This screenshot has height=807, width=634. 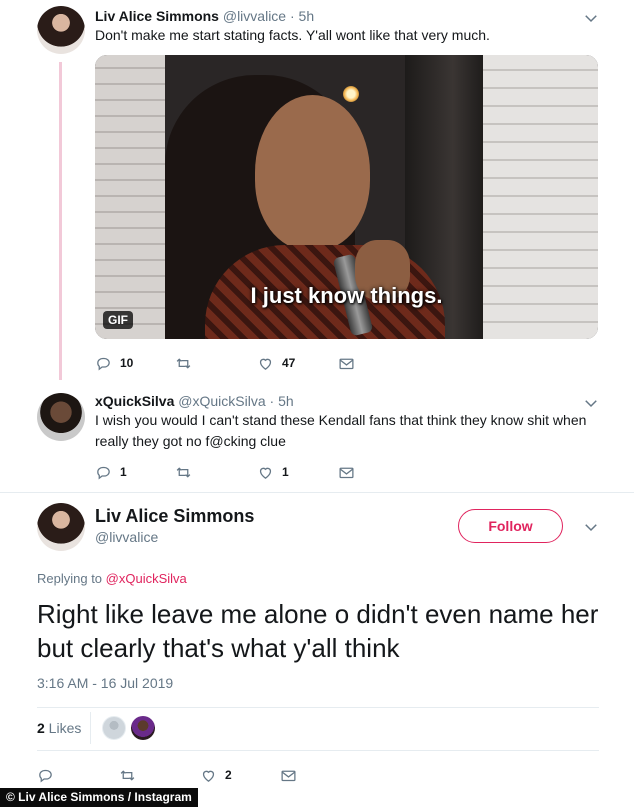 What do you see at coordinates (346, 295) in the screenshot?
I see `gif-caption: I just know things.` at bounding box center [346, 295].